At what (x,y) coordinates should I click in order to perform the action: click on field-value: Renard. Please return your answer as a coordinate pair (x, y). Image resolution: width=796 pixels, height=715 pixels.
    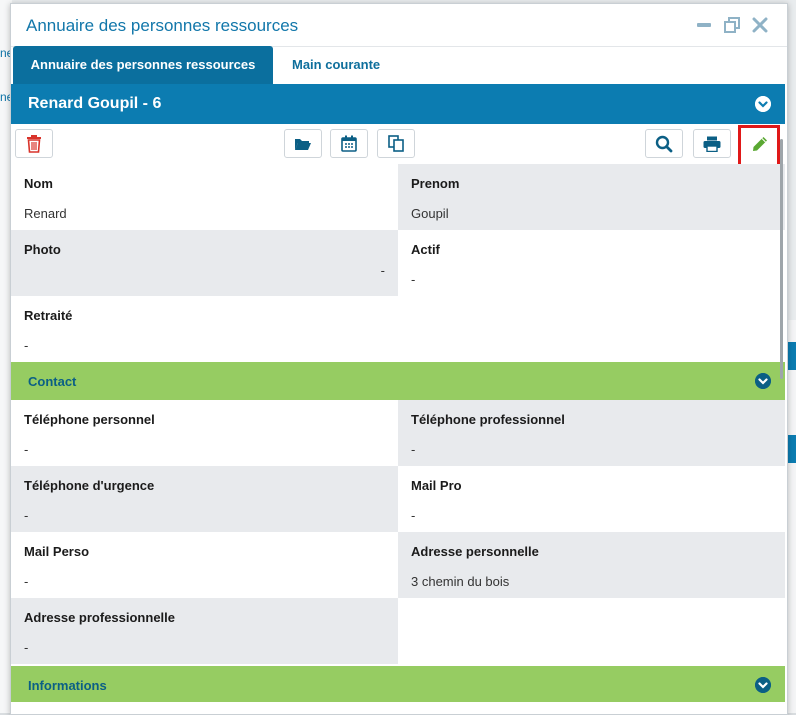
    Looking at the image, I should click on (45, 213).